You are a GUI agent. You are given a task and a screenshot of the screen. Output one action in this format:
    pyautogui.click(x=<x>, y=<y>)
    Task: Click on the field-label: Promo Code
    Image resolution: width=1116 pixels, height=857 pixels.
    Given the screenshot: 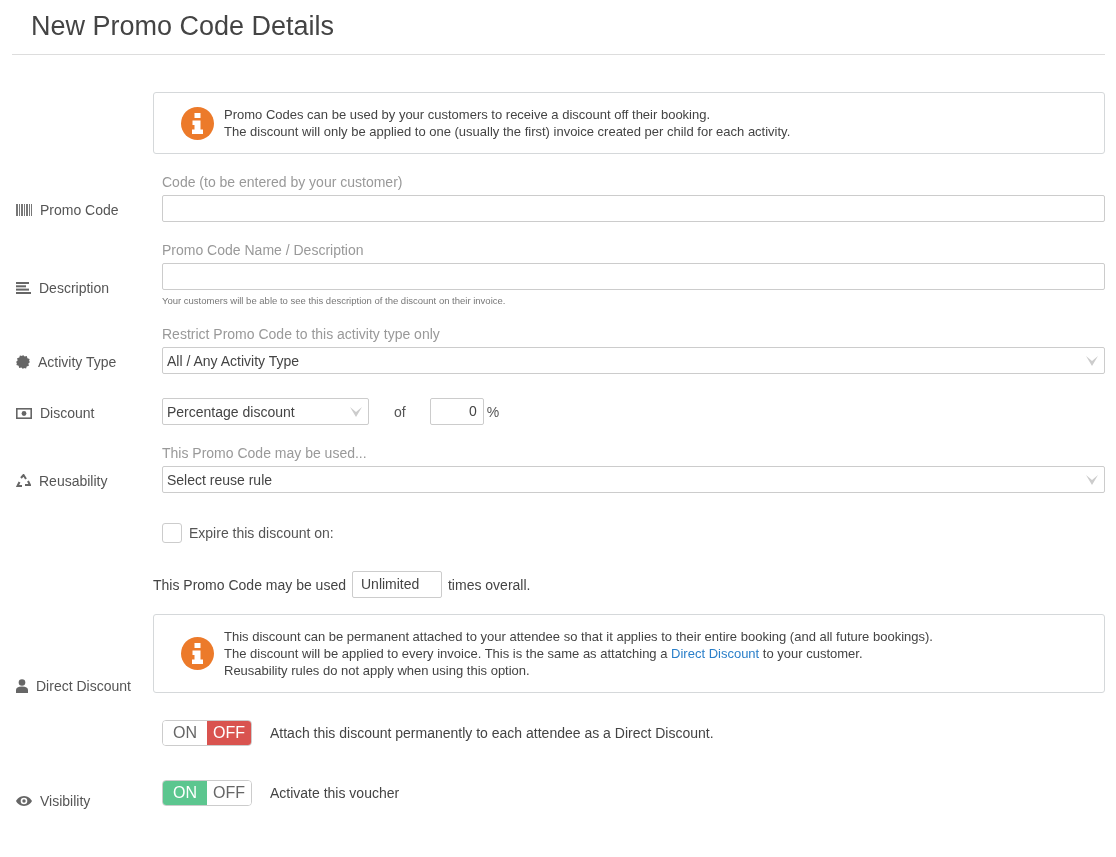 What is the action you would take?
    pyautogui.click(x=79, y=210)
    